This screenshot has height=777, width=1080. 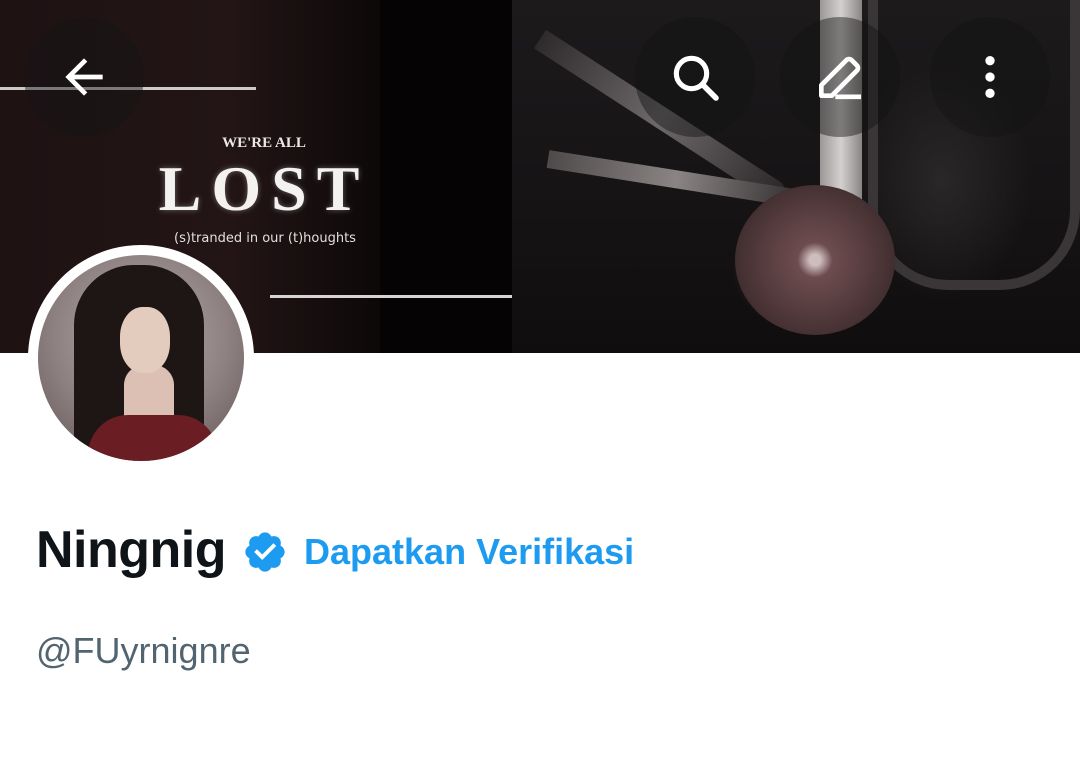 What do you see at coordinates (264, 143) in the screenshot?
I see `banner-pre-title: WE'RE ALL` at bounding box center [264, 143].